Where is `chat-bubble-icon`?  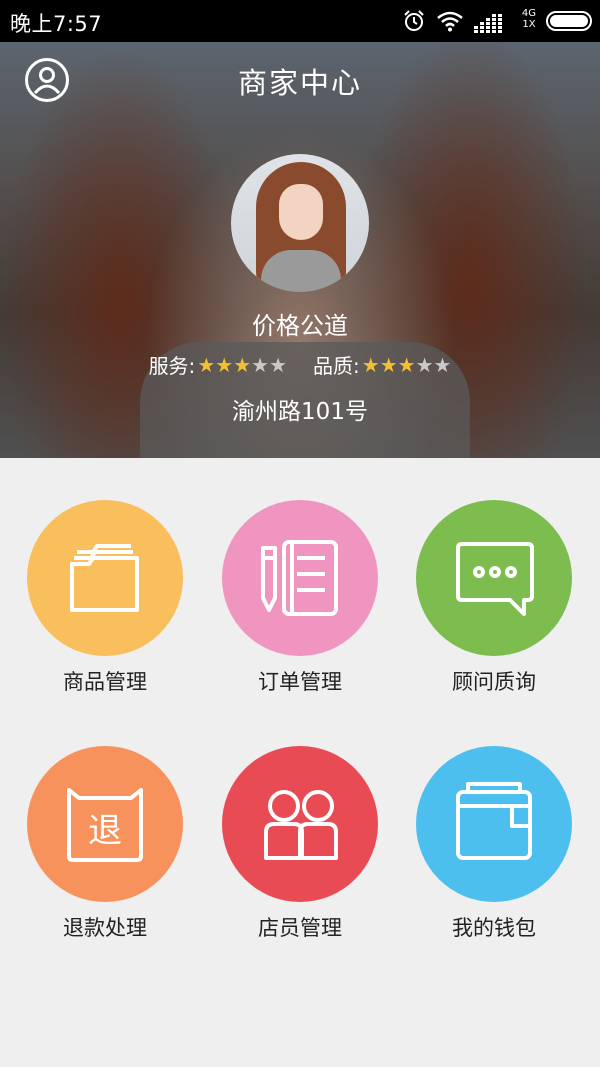
chat-bubble-icon is located at coordinates (494, 578).